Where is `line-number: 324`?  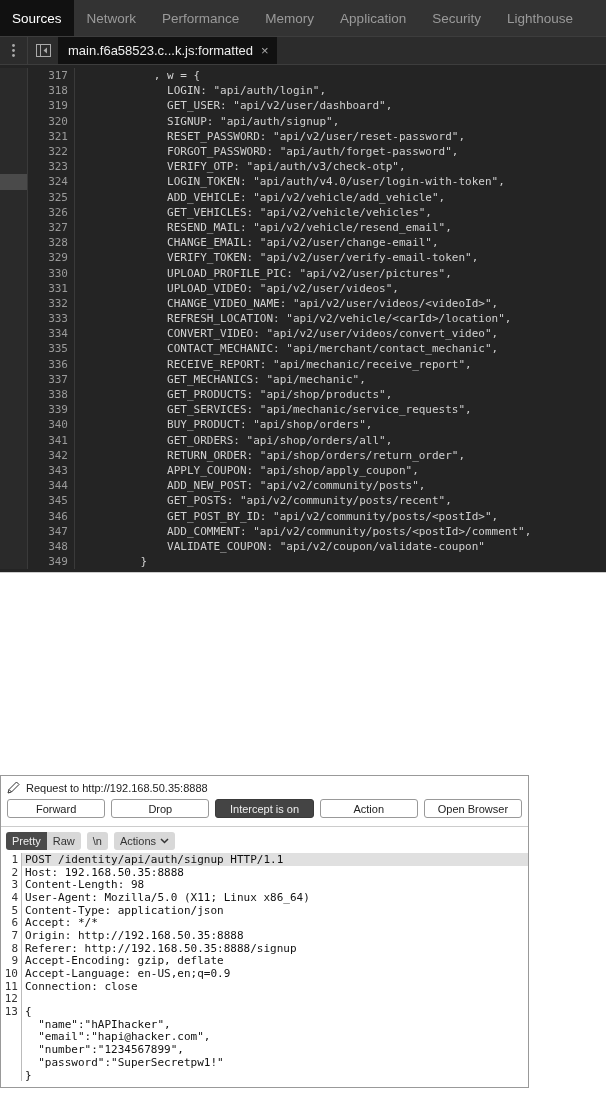 line-number: 324 is located at coordinates (51, 182).